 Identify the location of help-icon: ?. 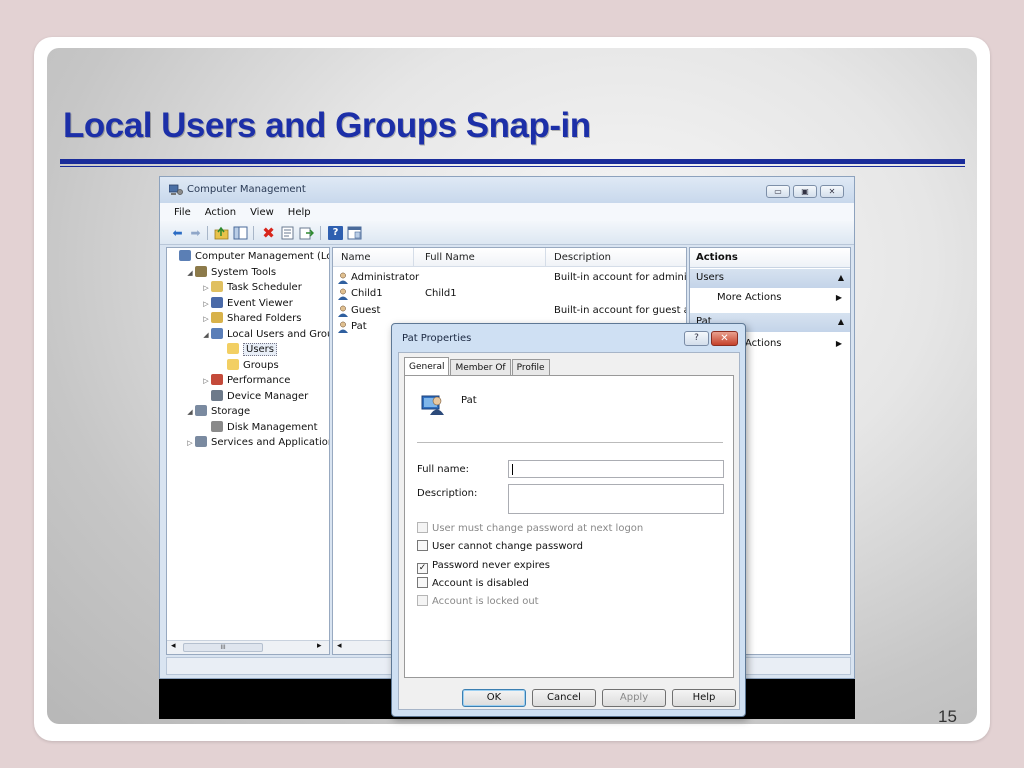
(335, 233).